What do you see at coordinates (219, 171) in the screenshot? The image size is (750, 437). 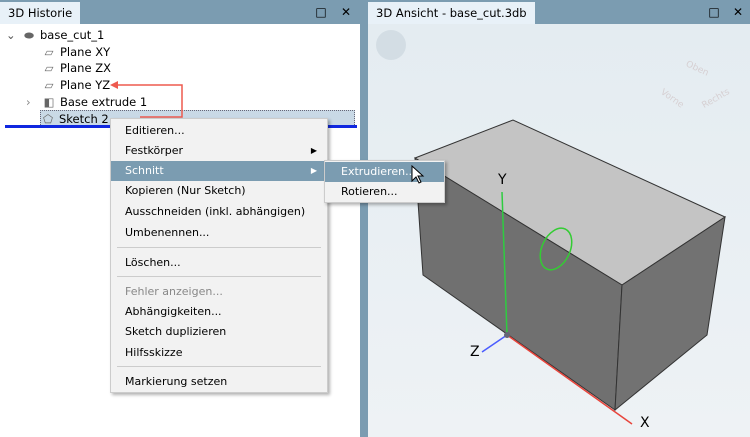 I see `menu-item-schnitt: Schnitt ▶` at bounding box center [219, 171].